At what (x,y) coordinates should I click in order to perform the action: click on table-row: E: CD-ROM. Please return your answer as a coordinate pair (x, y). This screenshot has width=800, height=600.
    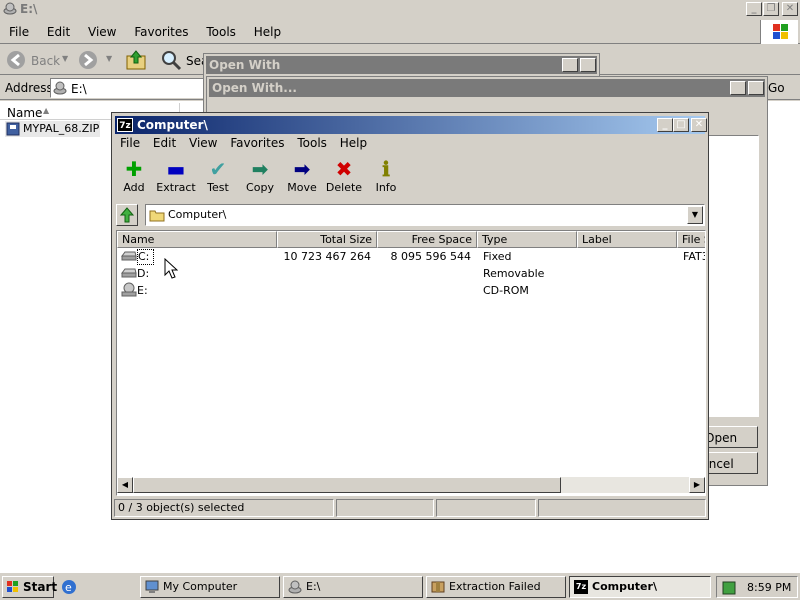
    Looking at the image, I should click on (411, 290).